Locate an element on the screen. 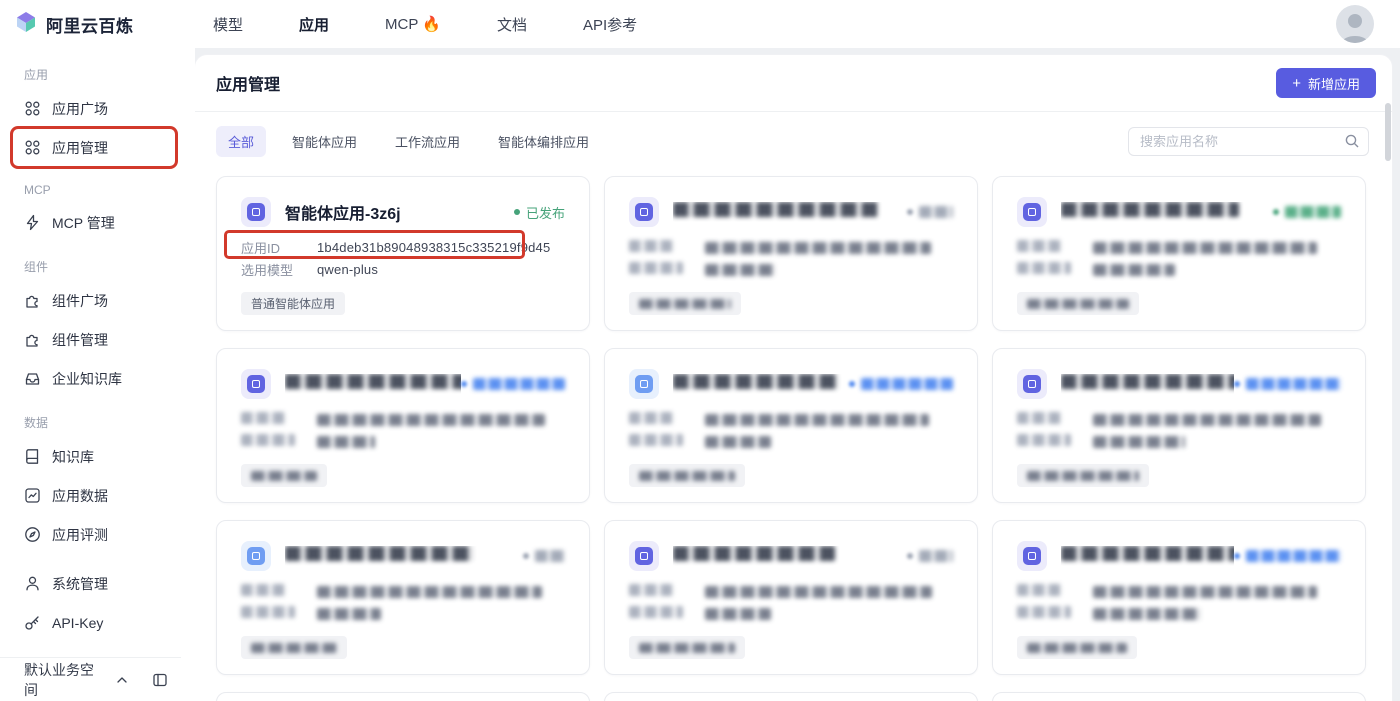 This screenshot has width=1400, height=701. app-id-value: 1b4deb31b89048938315c335219f9d45 is located at coordinates (434, 247).